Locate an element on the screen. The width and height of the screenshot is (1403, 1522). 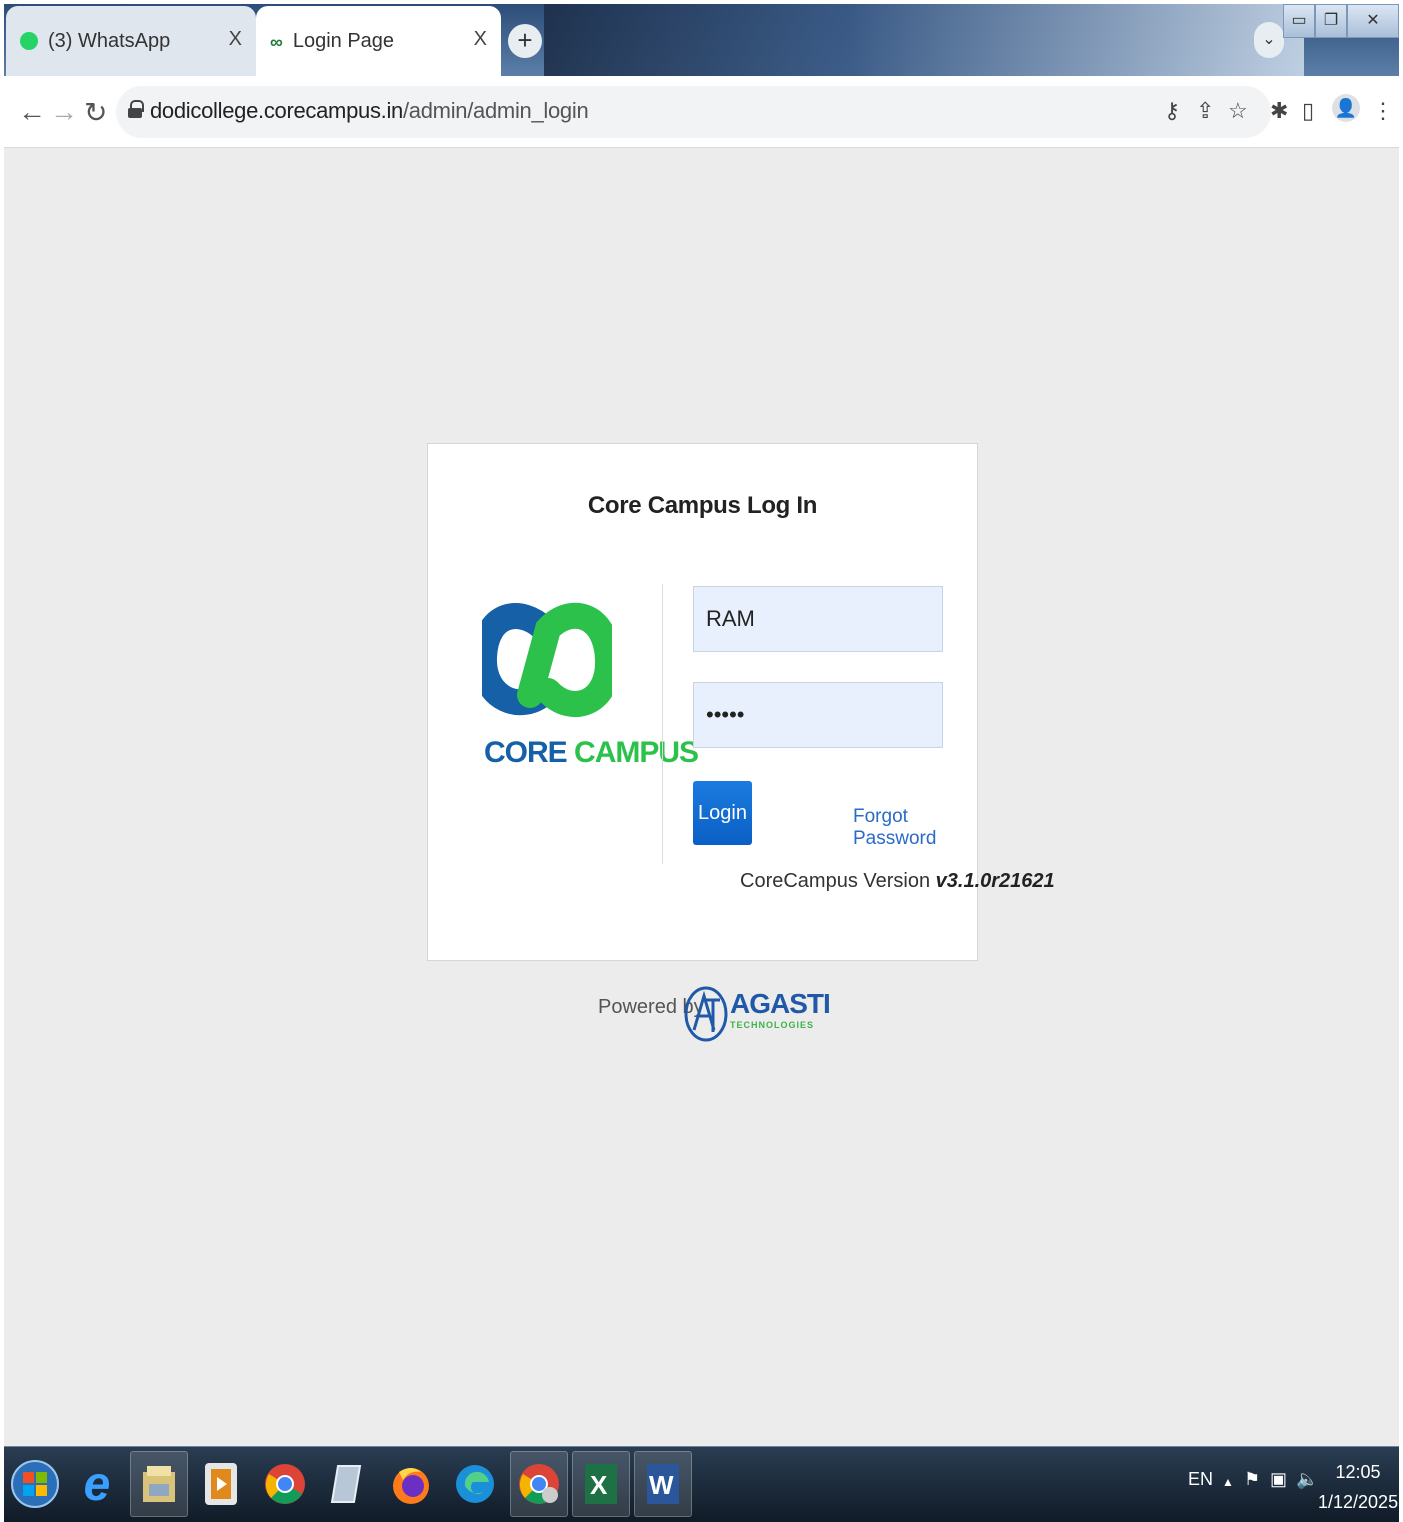
version-value: v3.1.0r21621 is located at coordinates (995, 881).